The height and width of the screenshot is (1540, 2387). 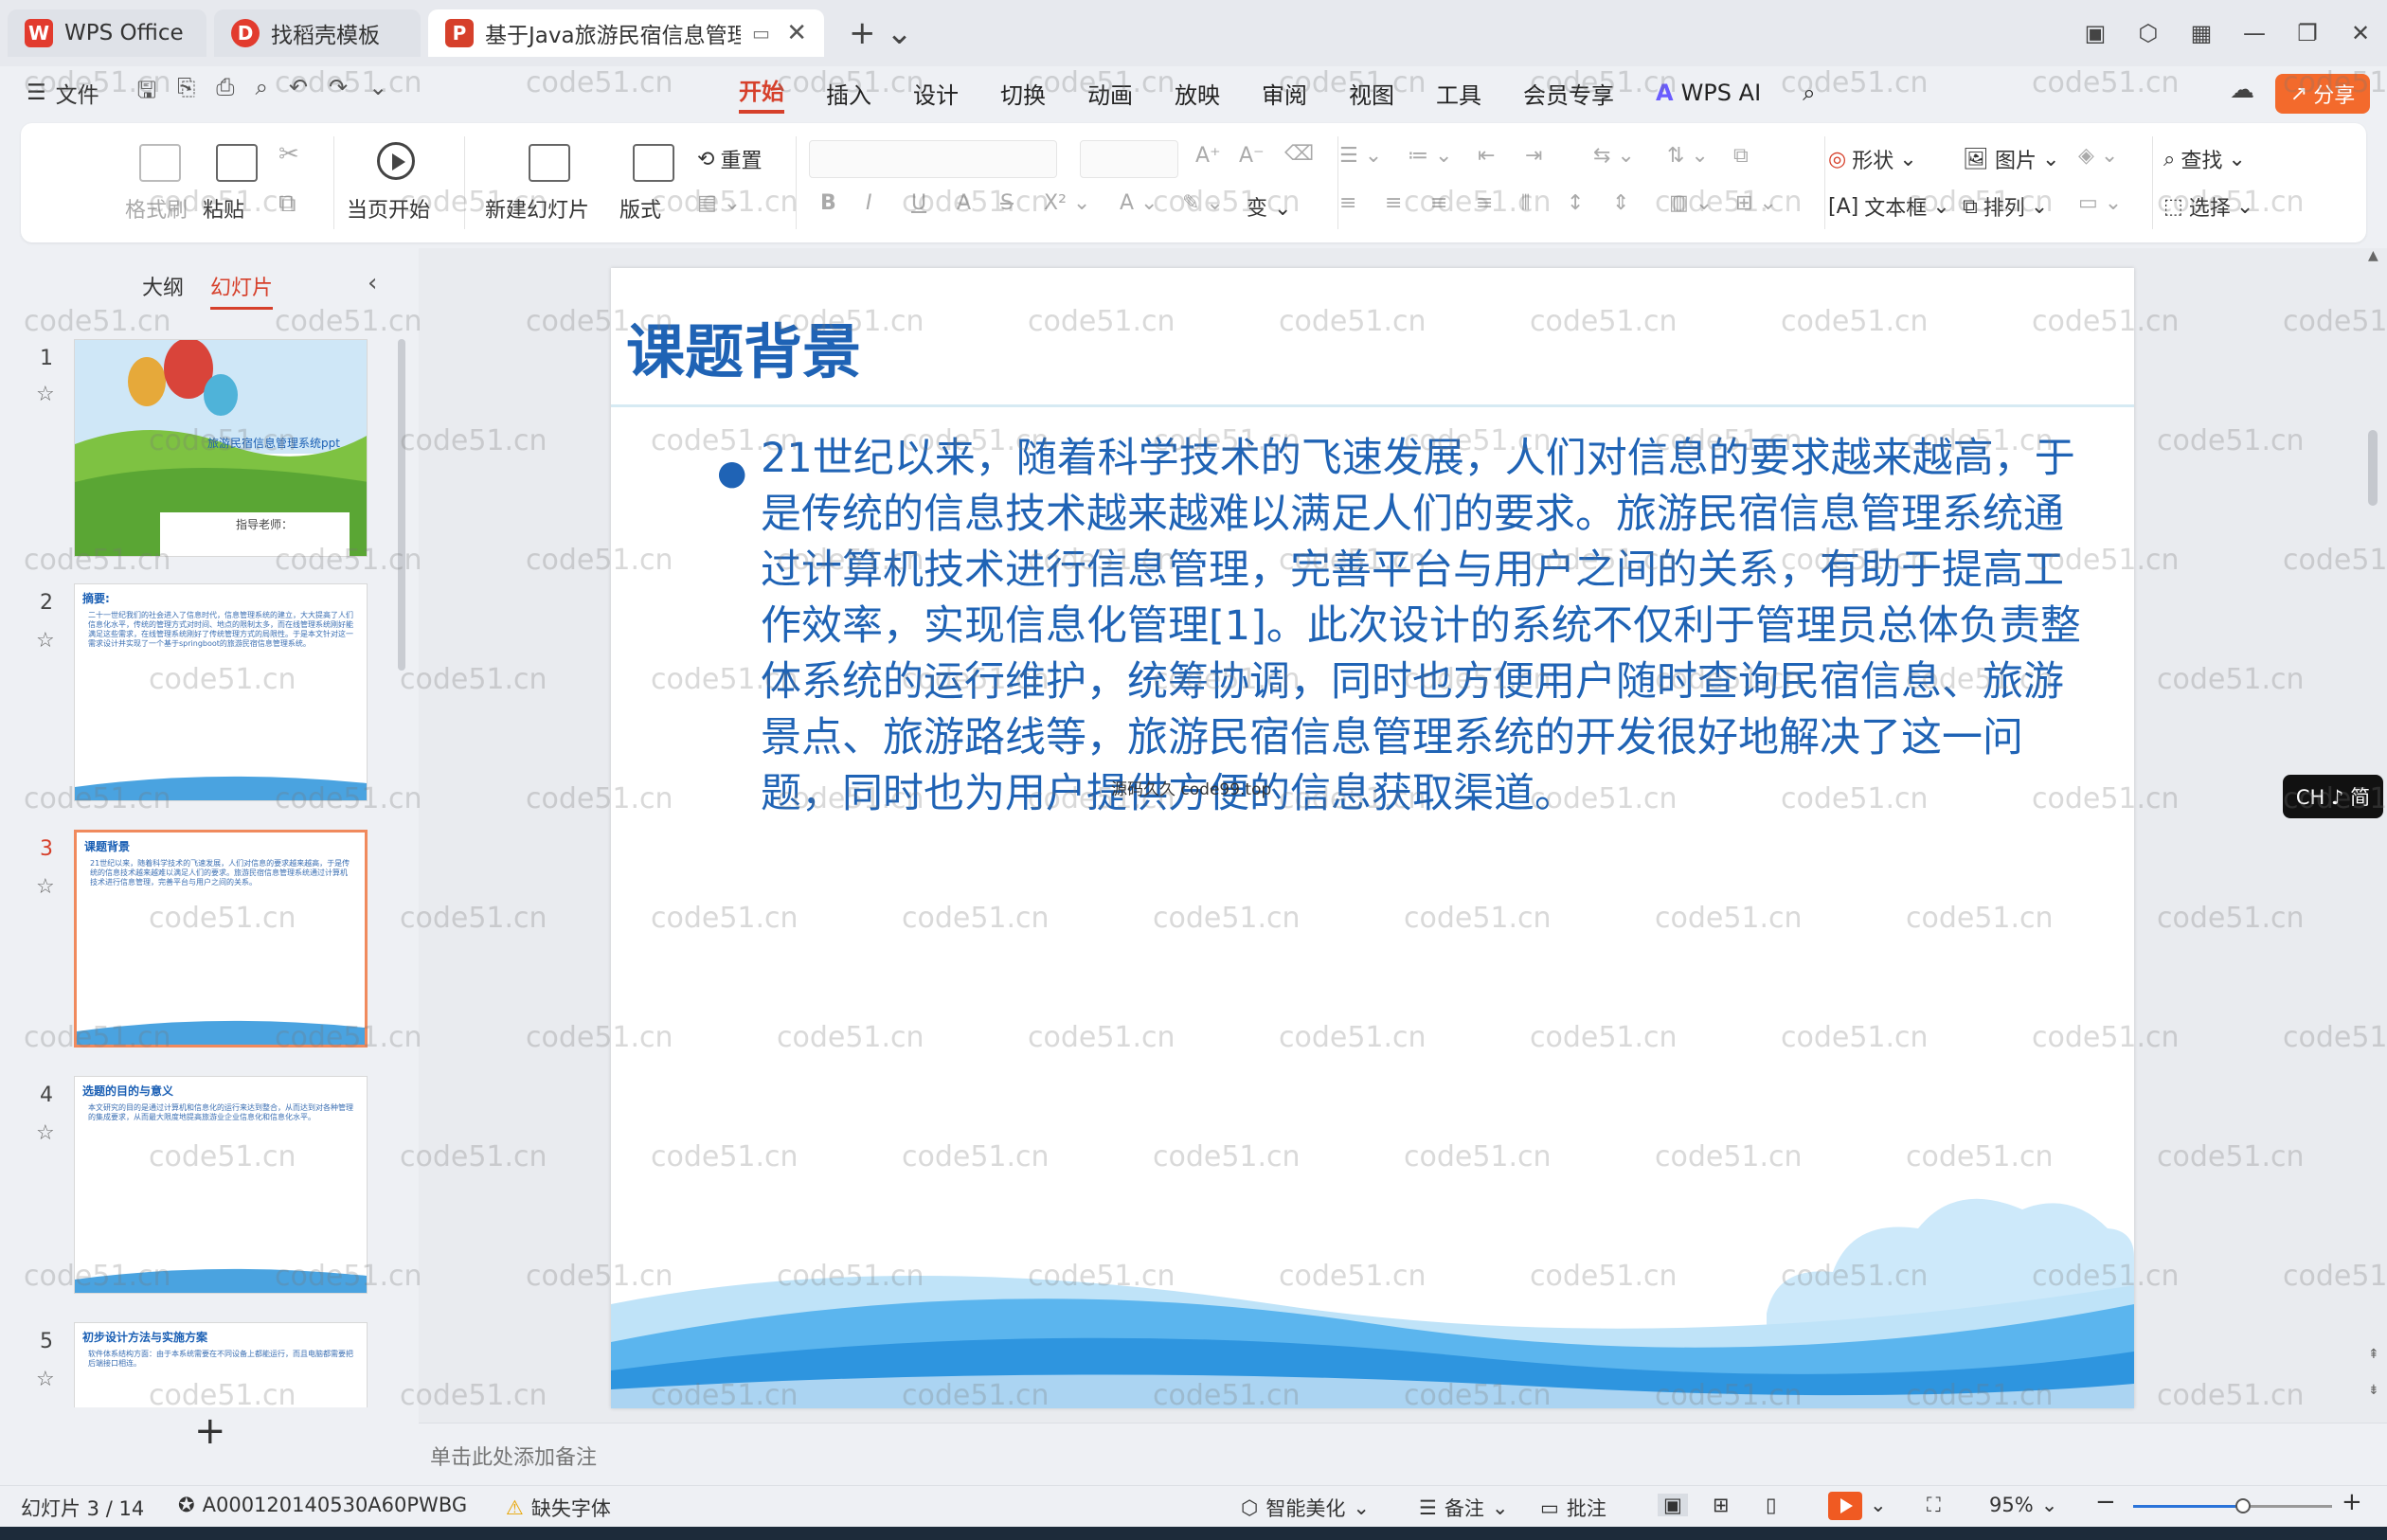 What do you see at coordinates (1721, 1505) in the screenshot?
I see `grid-view-icon: ⊞` at bounding box center [1721, 1505].